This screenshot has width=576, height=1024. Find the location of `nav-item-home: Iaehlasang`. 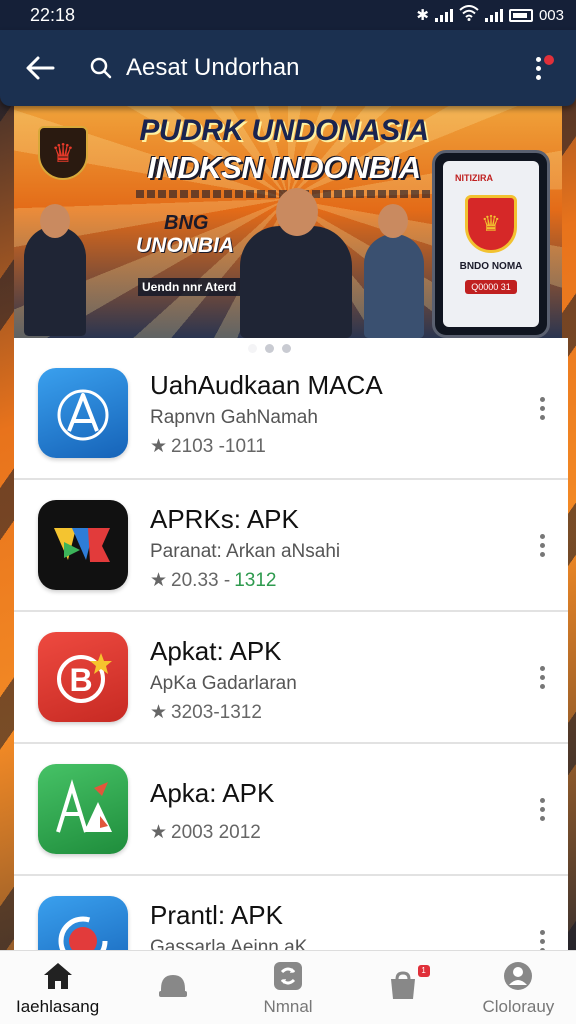

nav-item-home: Iaehlasang is located at coordinates (57, 988).